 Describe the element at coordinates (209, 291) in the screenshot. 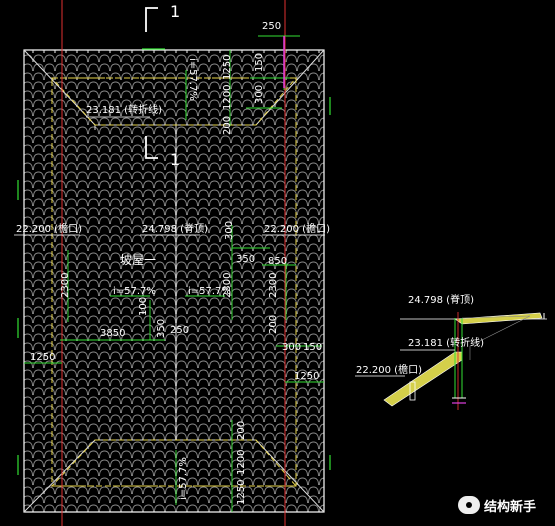

I see `slope-mid-right: i=57.7%` at that location.